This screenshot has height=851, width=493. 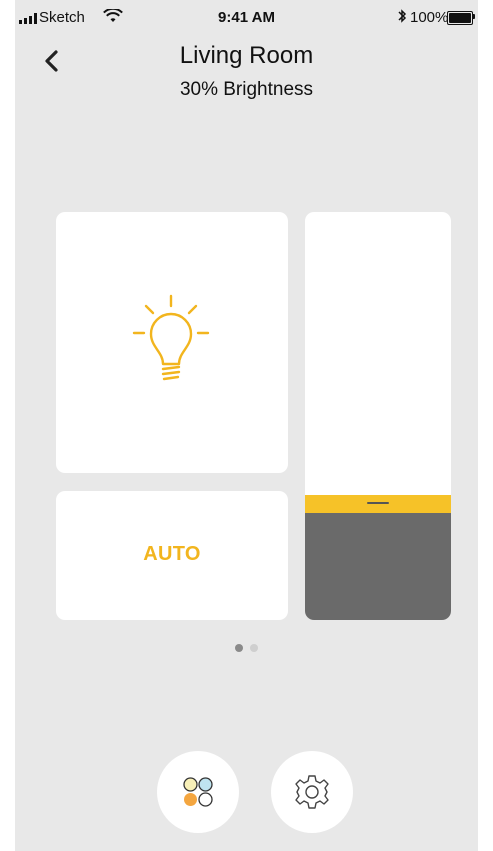 I want to click on page-indicator, so click(x=246, y=648).